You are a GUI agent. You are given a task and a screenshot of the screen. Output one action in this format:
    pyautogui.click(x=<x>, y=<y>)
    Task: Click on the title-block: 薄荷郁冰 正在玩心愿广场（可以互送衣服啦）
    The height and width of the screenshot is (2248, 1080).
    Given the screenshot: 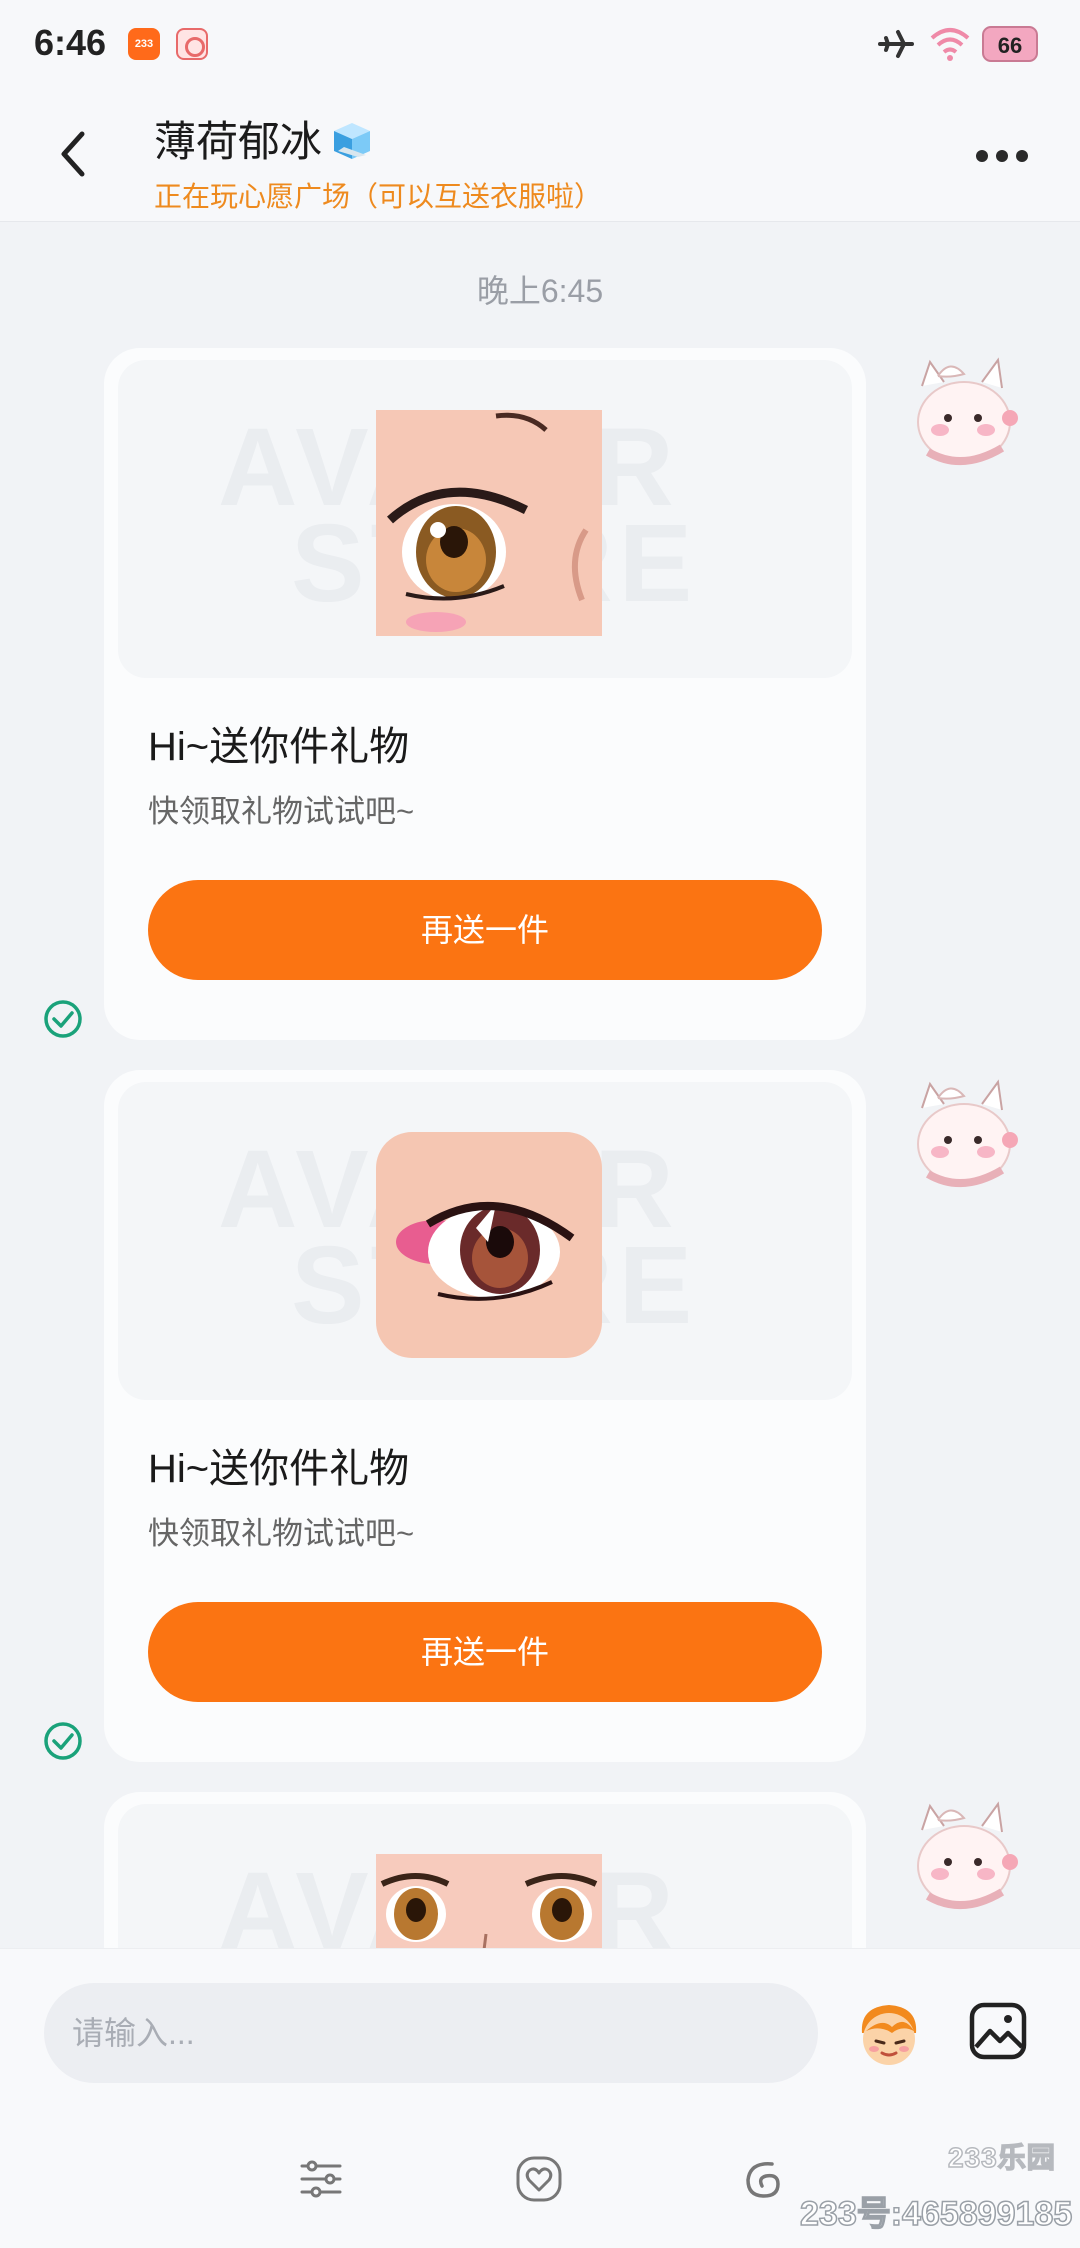 What is the action you would take?
    pyautogui.click(x=378, y=161)
    